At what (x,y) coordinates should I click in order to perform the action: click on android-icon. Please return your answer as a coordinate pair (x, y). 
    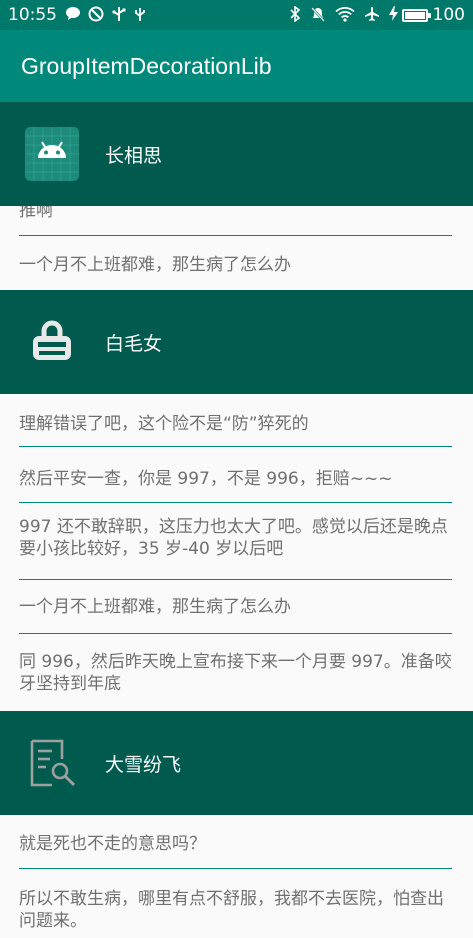
    Looking at the image, I should click on (52, 154).